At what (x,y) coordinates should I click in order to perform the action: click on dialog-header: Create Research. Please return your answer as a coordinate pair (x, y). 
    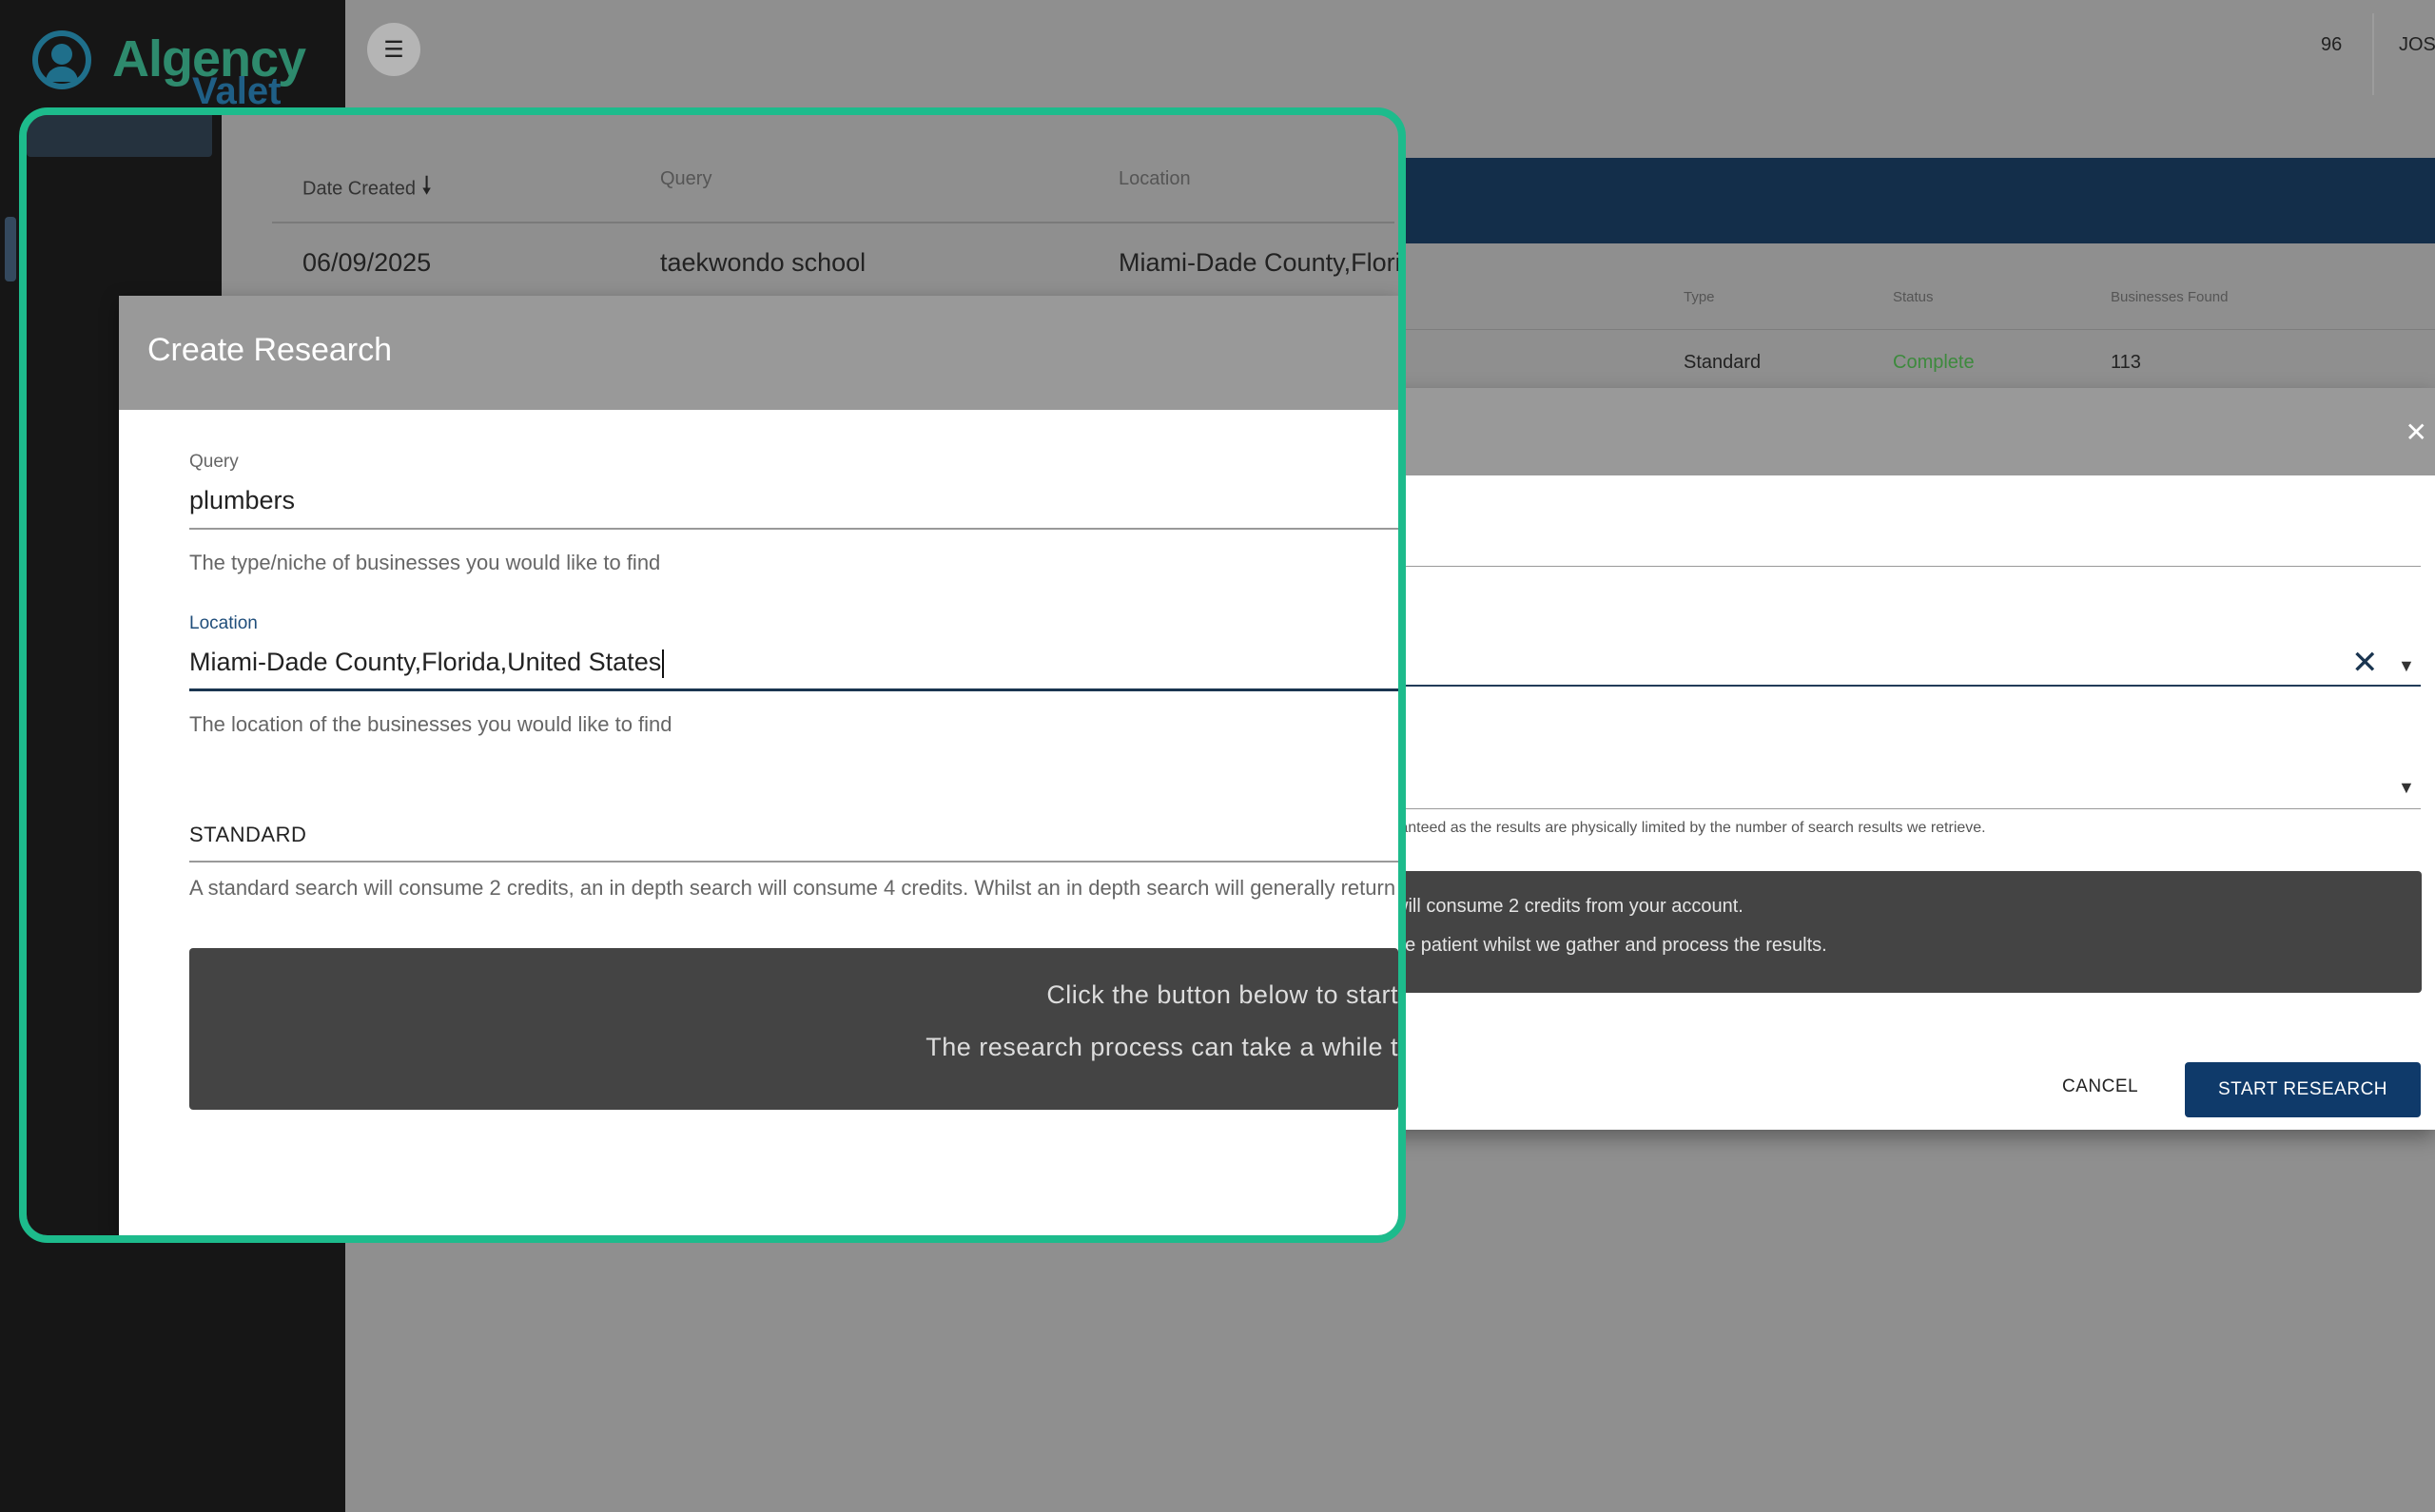
    Looking at the image, I should click on (758, 353).